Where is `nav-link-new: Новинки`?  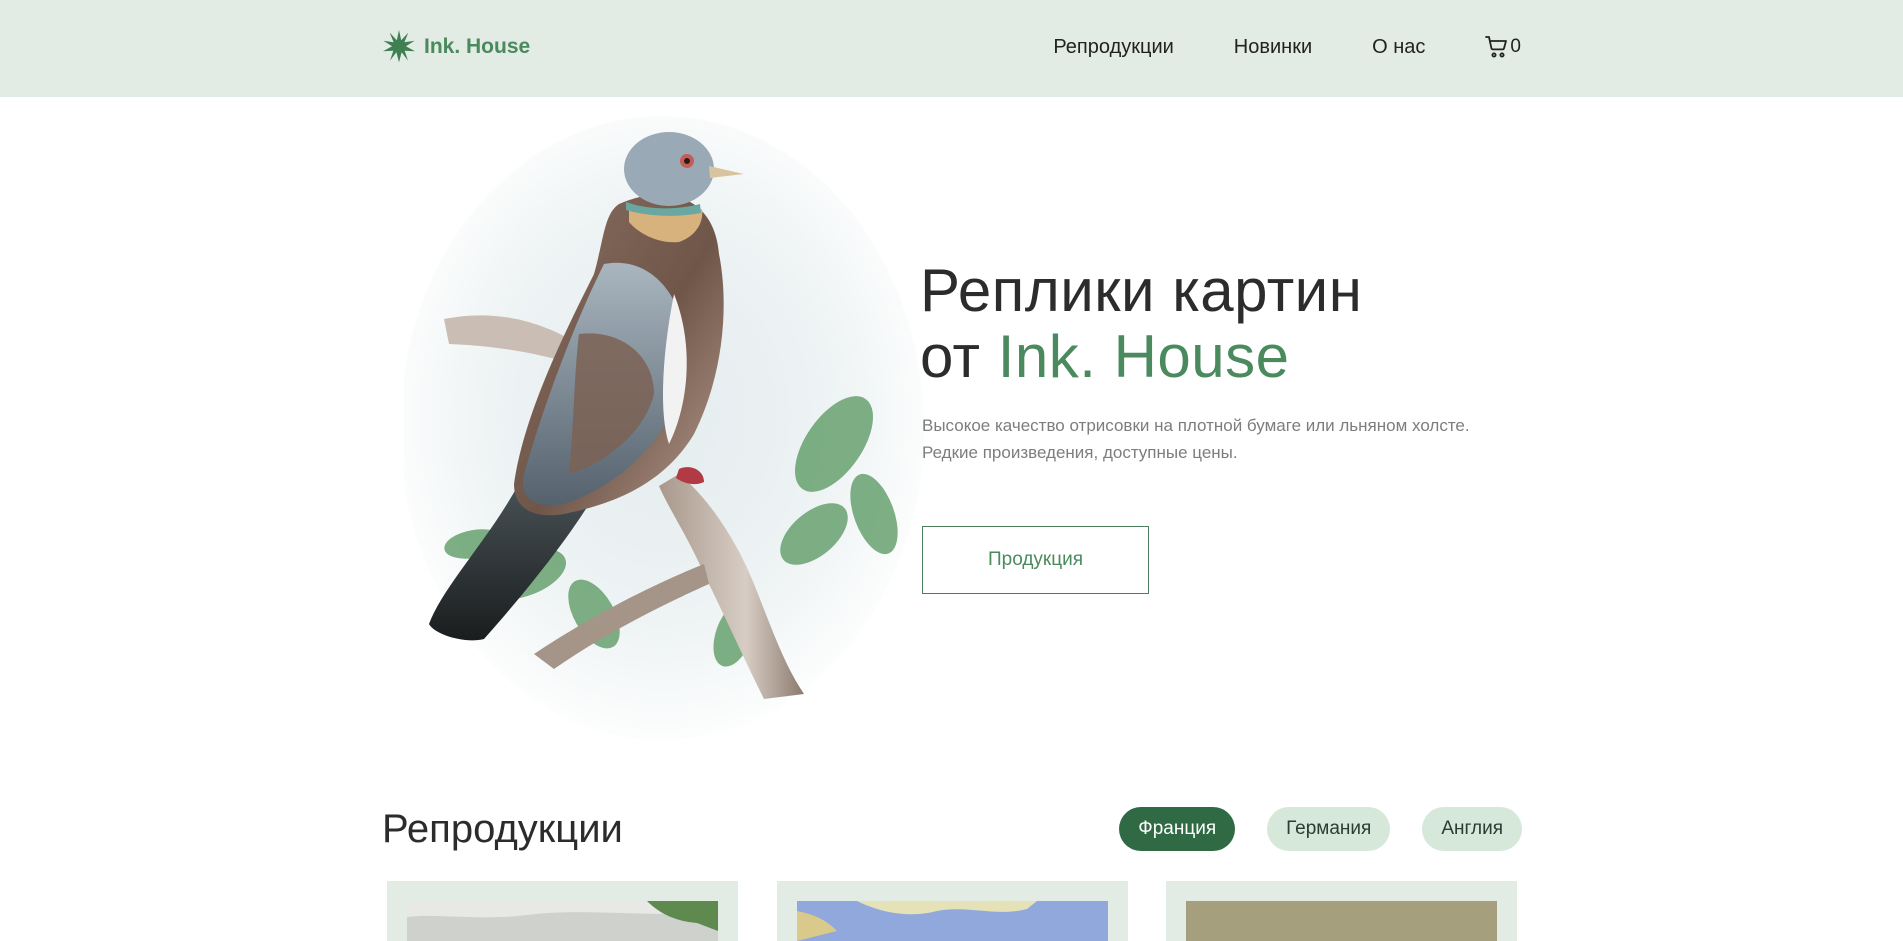 nav-link-new: Новинки is located at coordinates (1273, 47).